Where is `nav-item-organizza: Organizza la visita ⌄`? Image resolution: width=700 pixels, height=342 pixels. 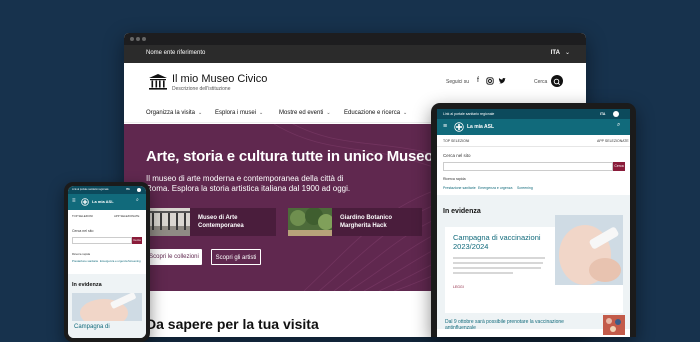 nav-item-organizza: Organizza la visita ⌄ is located at coordinates (174, 113).